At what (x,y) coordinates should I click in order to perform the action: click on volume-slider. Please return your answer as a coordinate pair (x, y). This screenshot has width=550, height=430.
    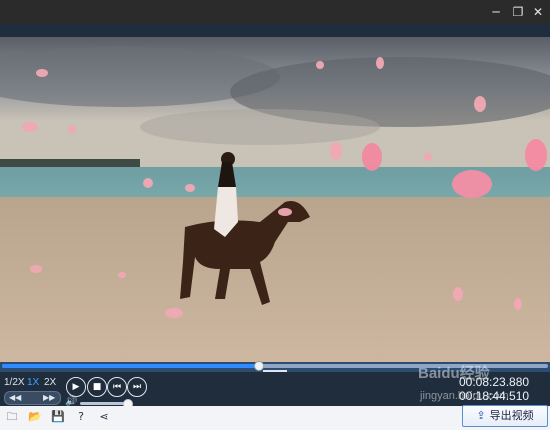
    Looking at the image, I should click on (106, 404).